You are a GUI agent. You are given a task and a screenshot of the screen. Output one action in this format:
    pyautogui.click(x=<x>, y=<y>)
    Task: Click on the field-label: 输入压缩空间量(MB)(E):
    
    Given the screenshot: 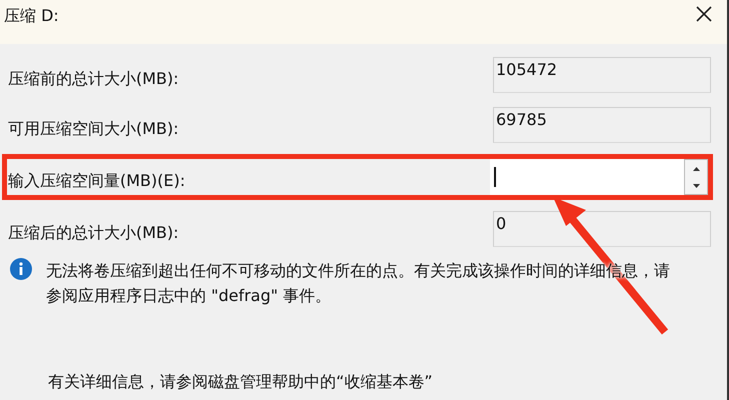 What is the action you would take?
    pyautogui.click(x=97, y=181)
    